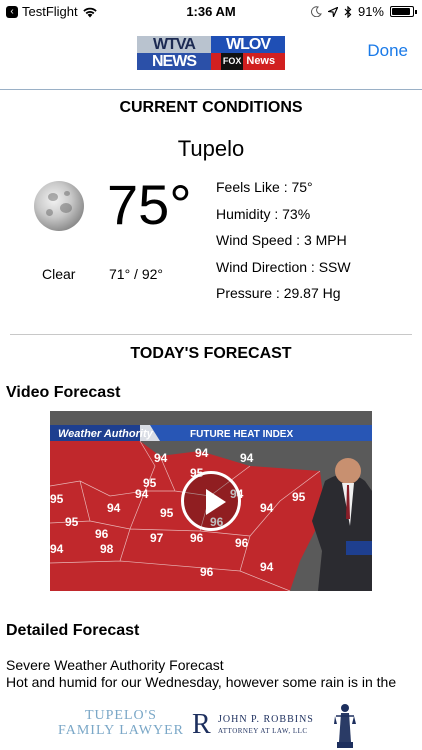  I want to click on wlov-news-label: News, so click(261, 61).